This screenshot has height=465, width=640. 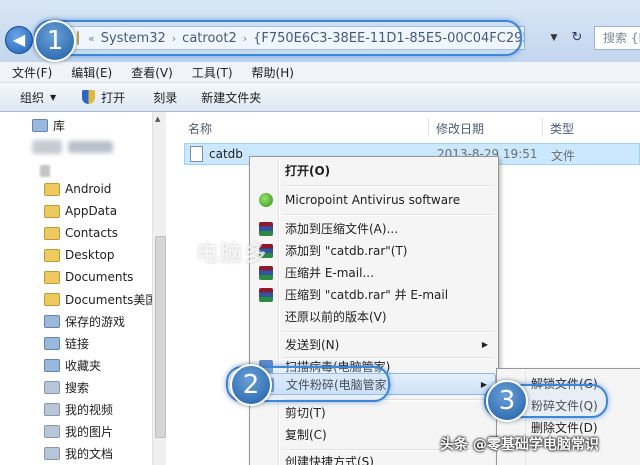 What do you see at coordinates (160, 337) in the screenshot?
I see `scroll-thumb` at bounding box center [160, 337].